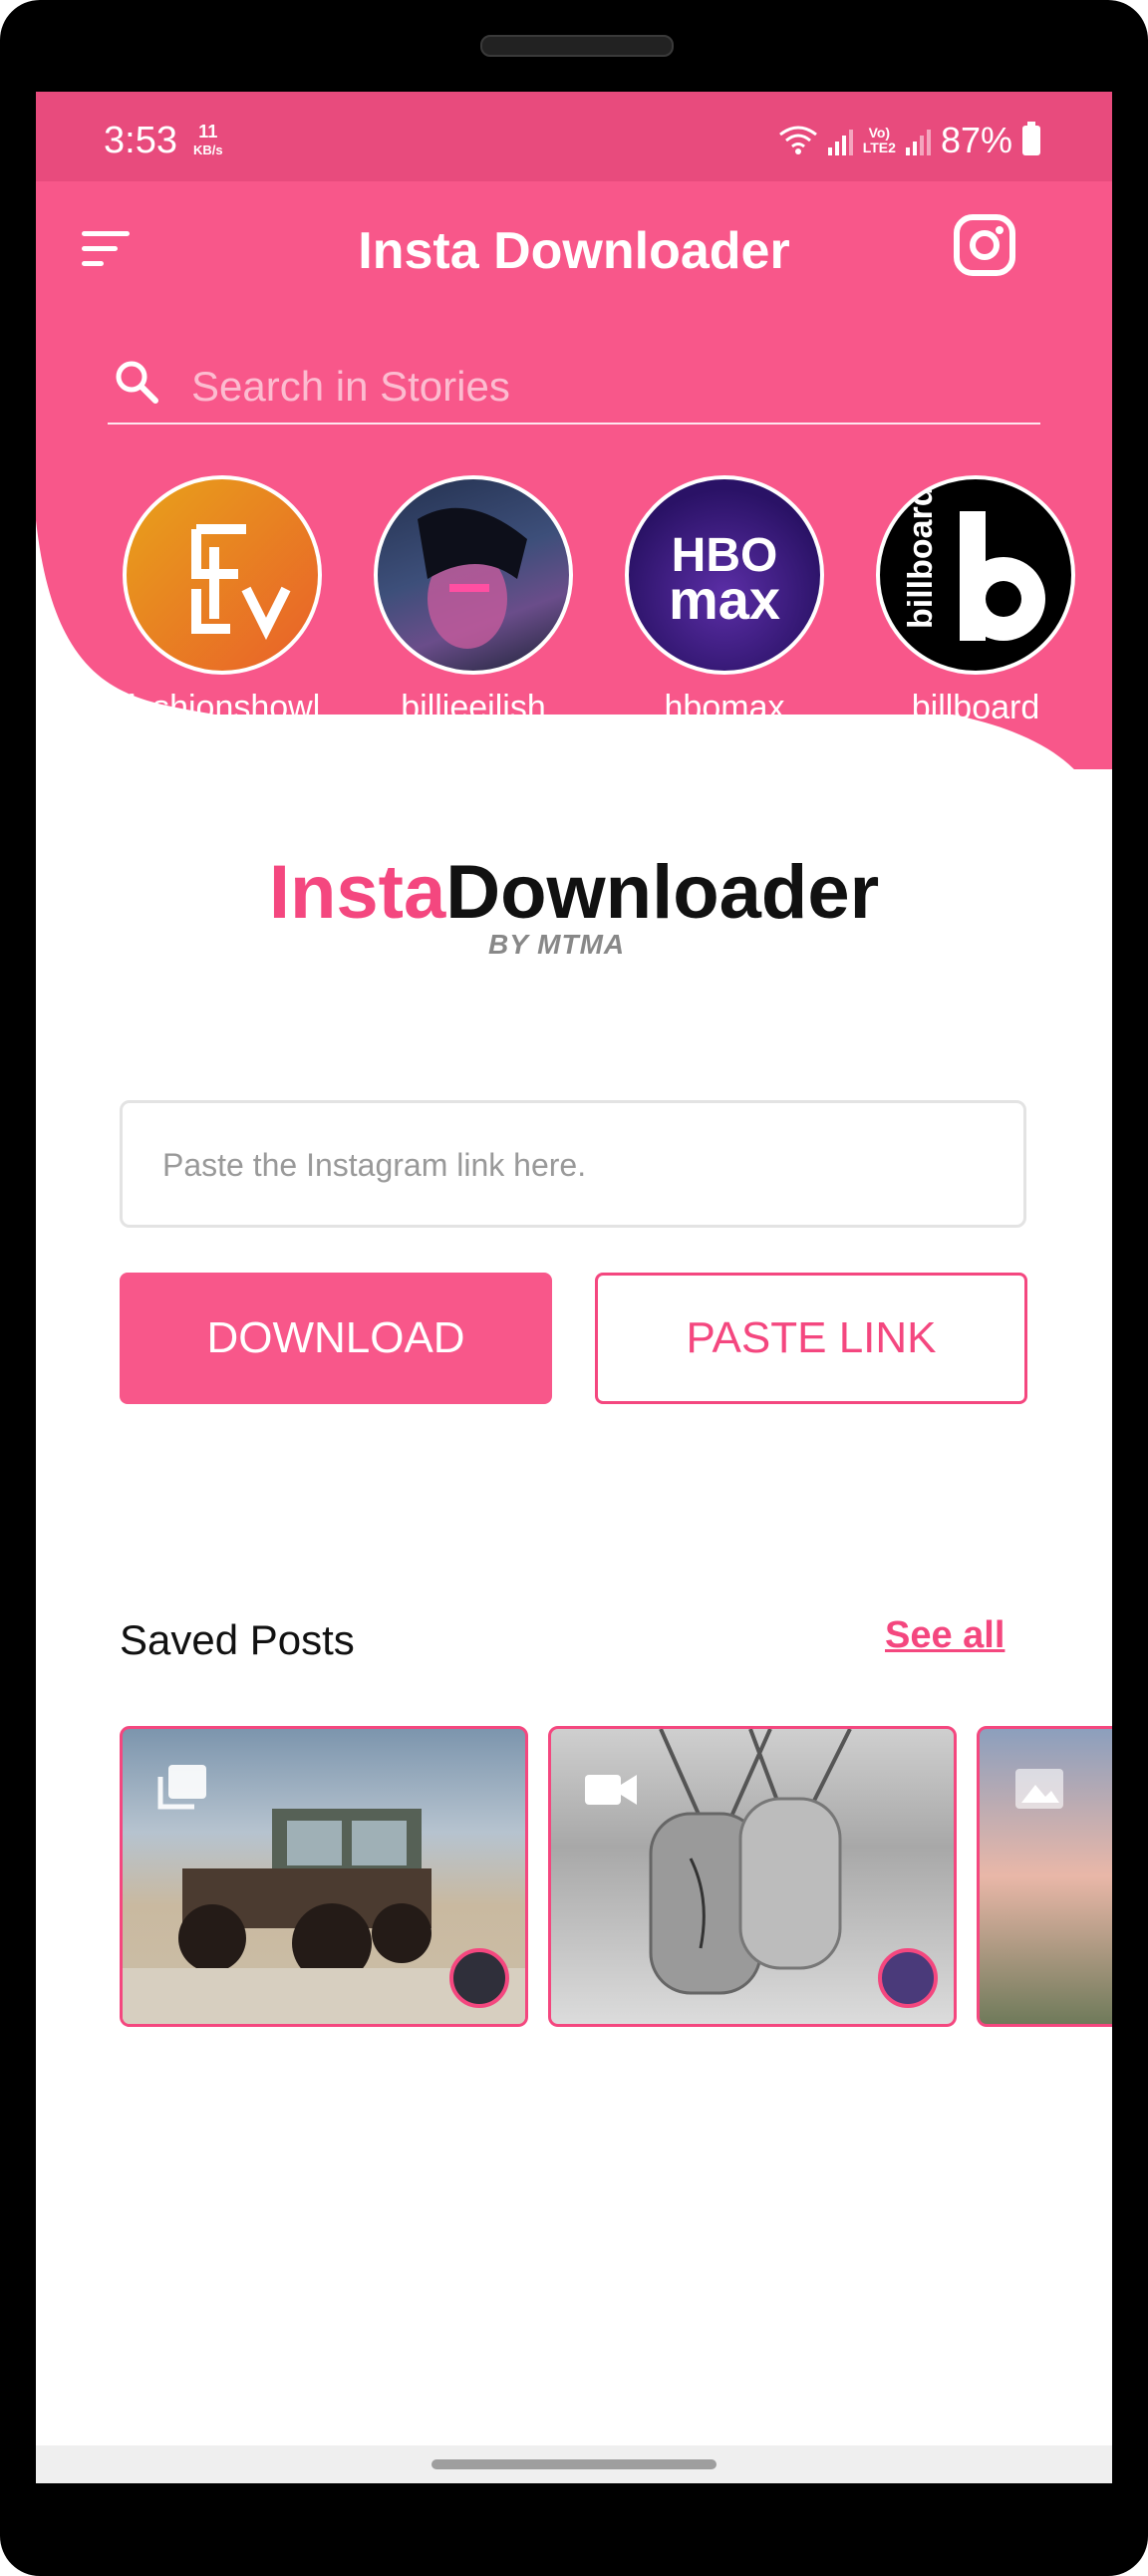  Describe the element at coordinates (350, 386) in the screenshot. I see `search-placeholder: Search in Stories` at that location.